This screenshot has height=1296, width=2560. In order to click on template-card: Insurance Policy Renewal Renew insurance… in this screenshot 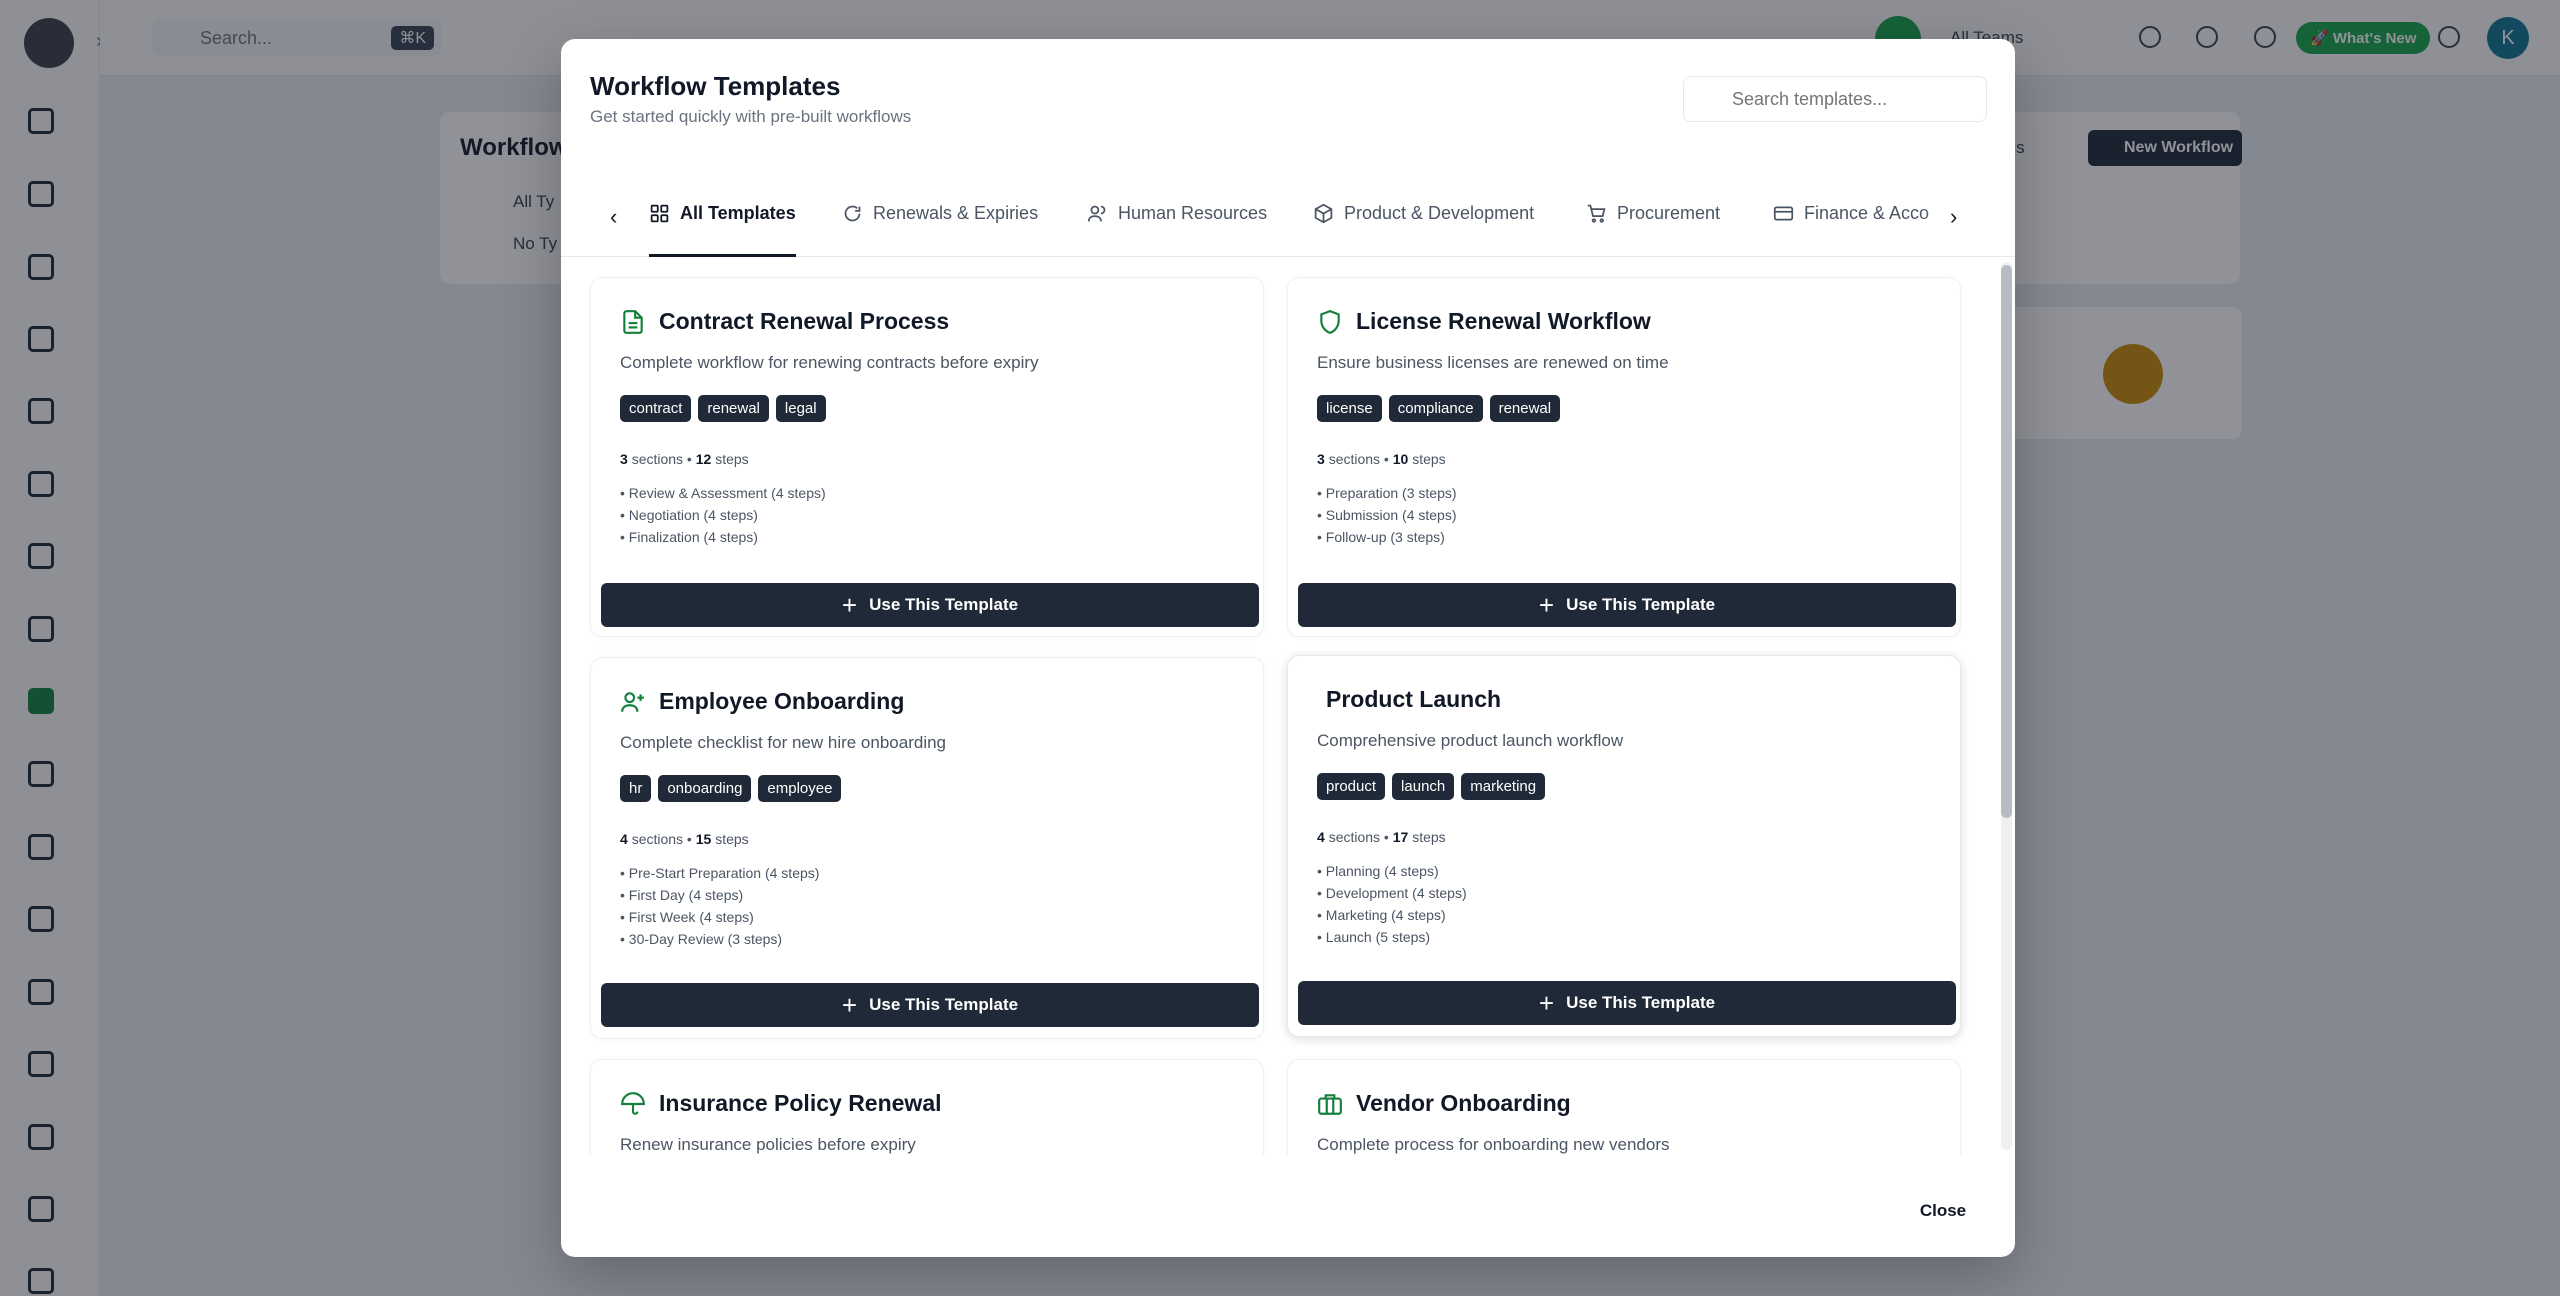, I will do `click(927, 1107)`.